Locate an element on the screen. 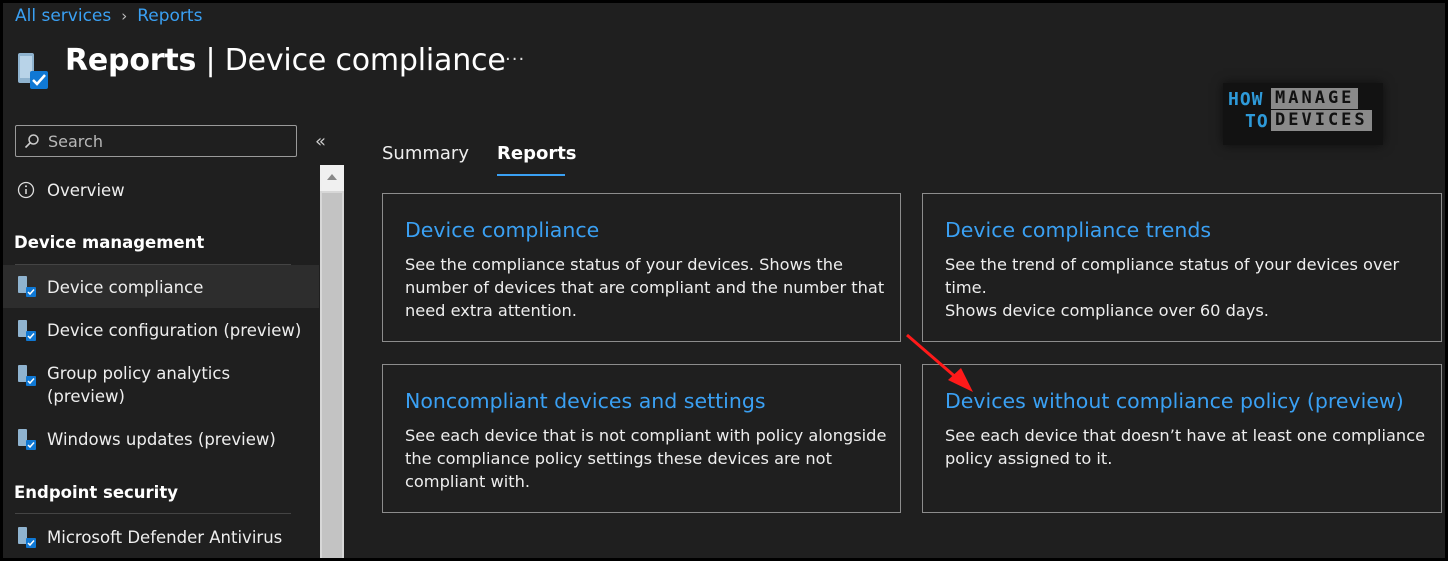 The image size is (1448, 561). more-options-icon: ··· is located at coordinates (515, 59).